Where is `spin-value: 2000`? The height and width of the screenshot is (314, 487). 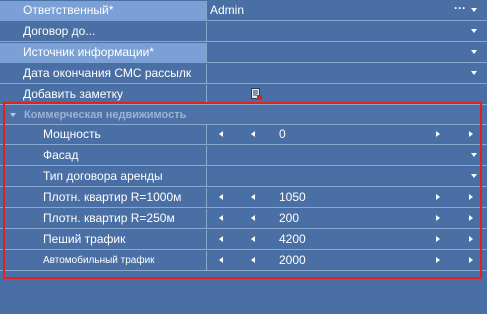
spin-value: 2000 is located at coordinates (292, 261).